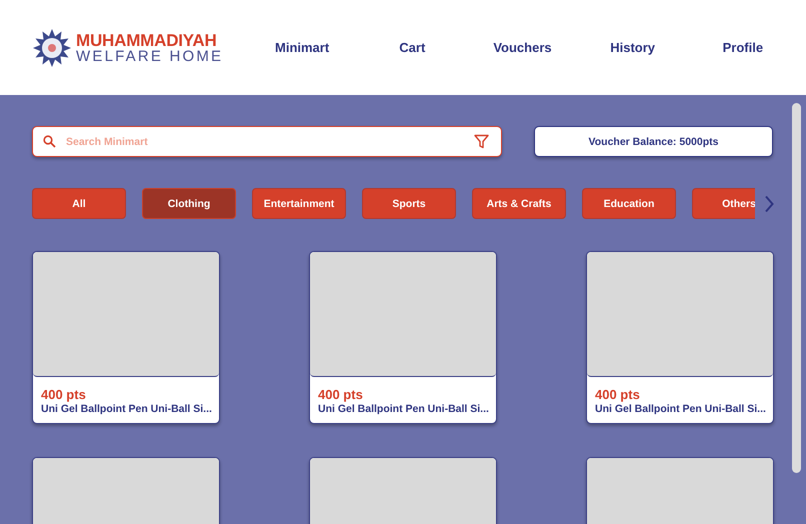 The image size is (806, 524). I want to click on scrollbar-thumb, so click(796, 288).